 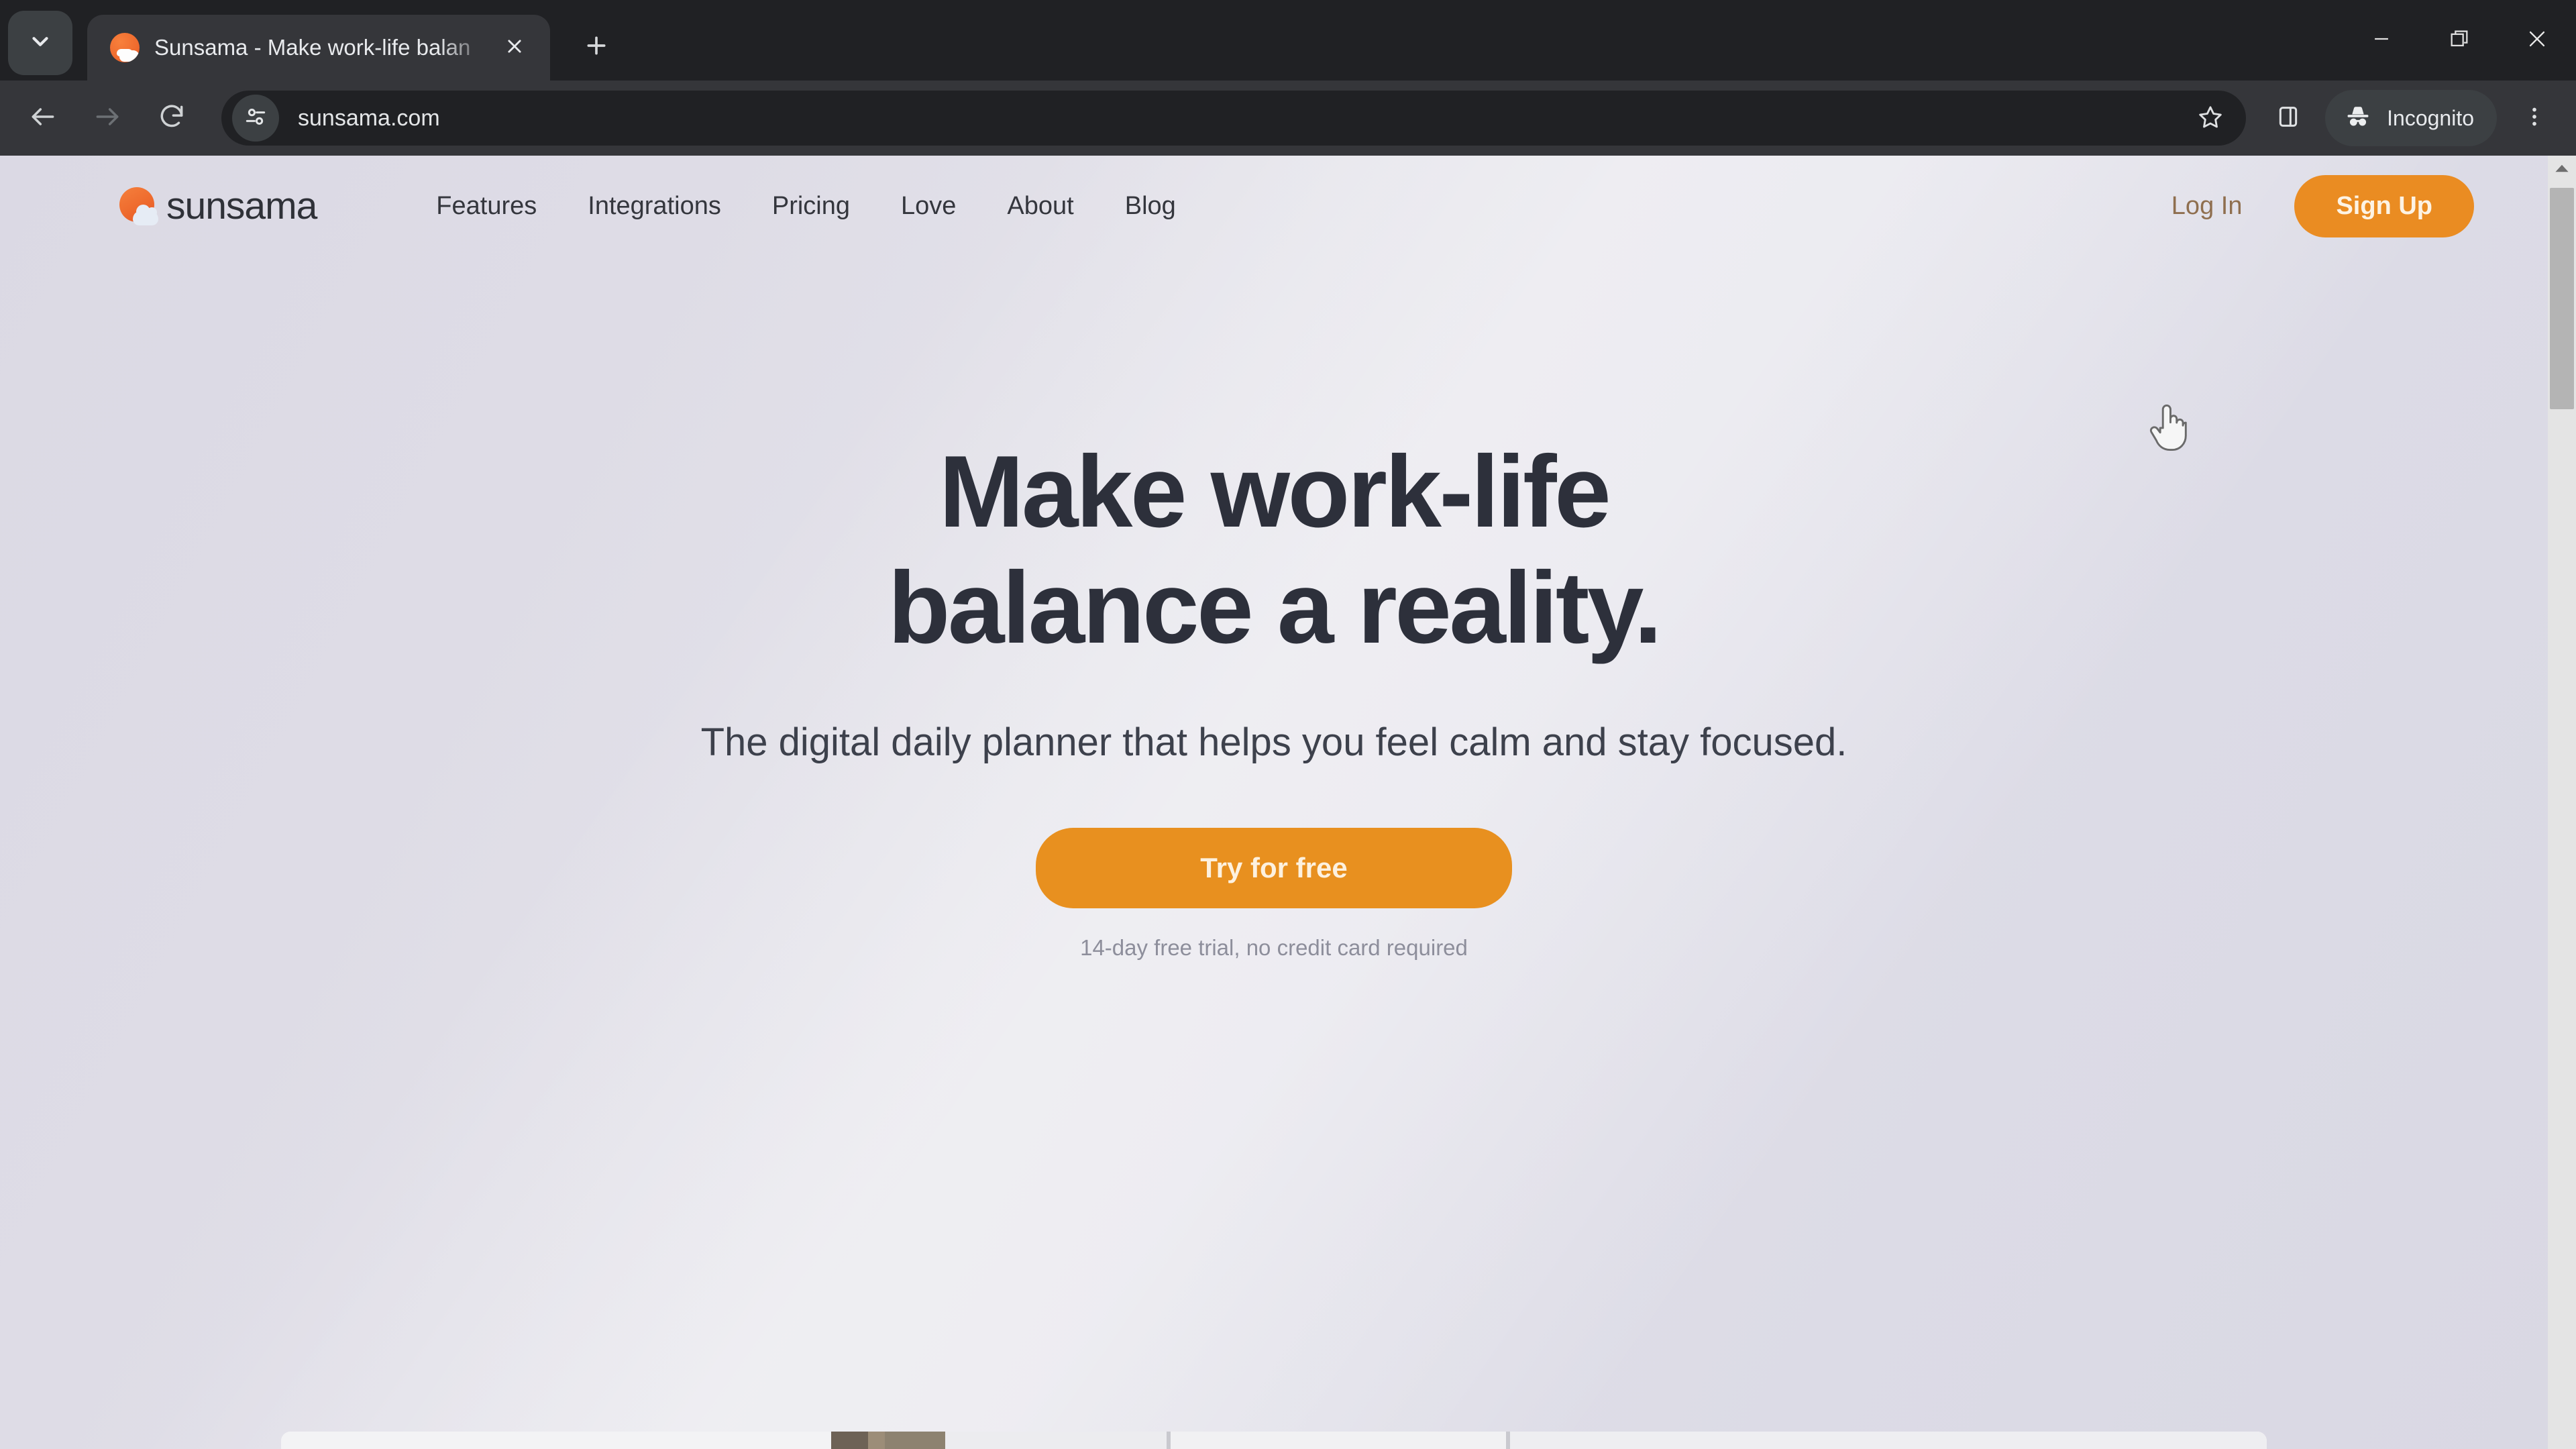 What do you see at coordinates (2207, 206) in the screenshot?
I see `log-in-link: Log In` at bounding box center [2207, 206].